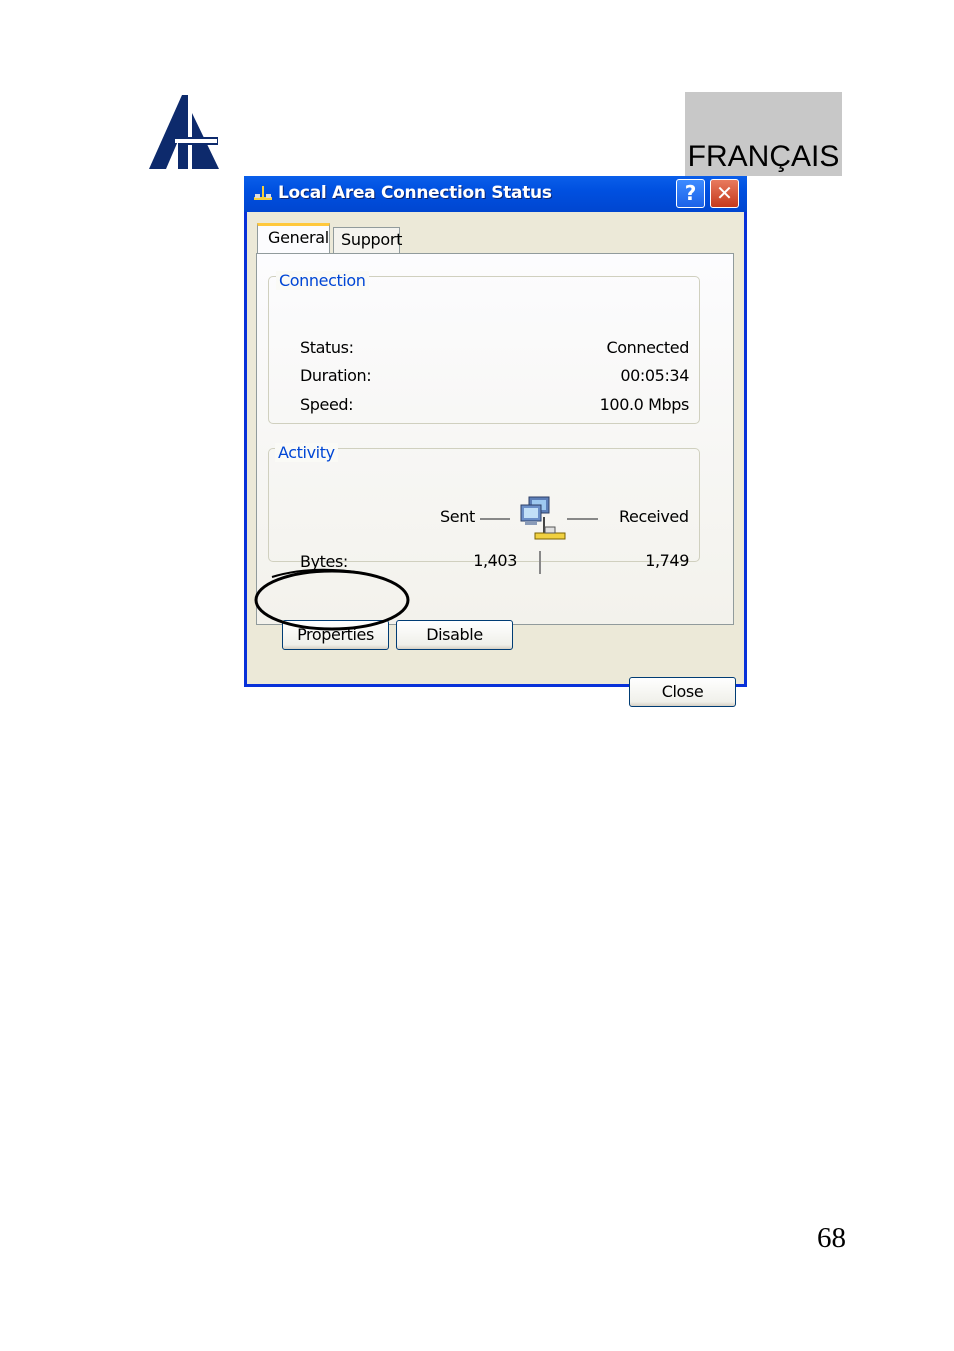 The width and height of the screenshot is (954, 1351). What do you see at coordinates (495, 560) in the screenshot?
I see `bytes-sent-value: 1,403` at bounding box center [495, 560].